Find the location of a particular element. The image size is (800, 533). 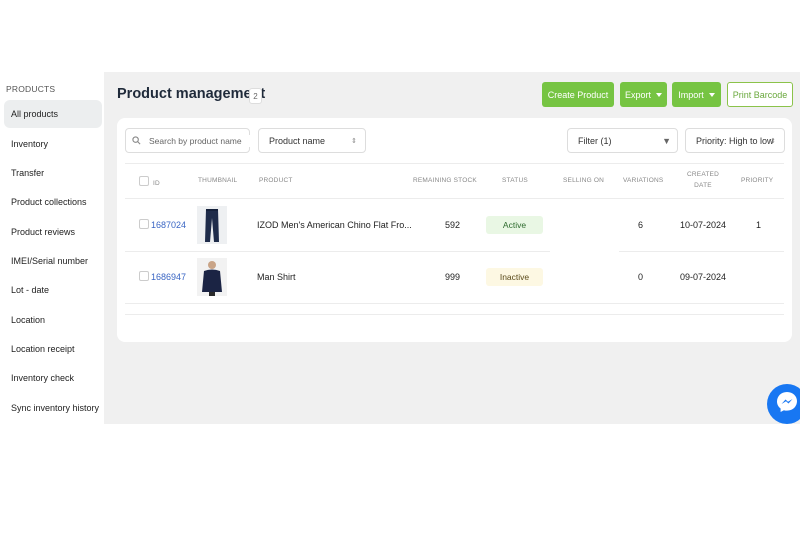

create-product-button: Create Product is located at coordinates (578, 94).